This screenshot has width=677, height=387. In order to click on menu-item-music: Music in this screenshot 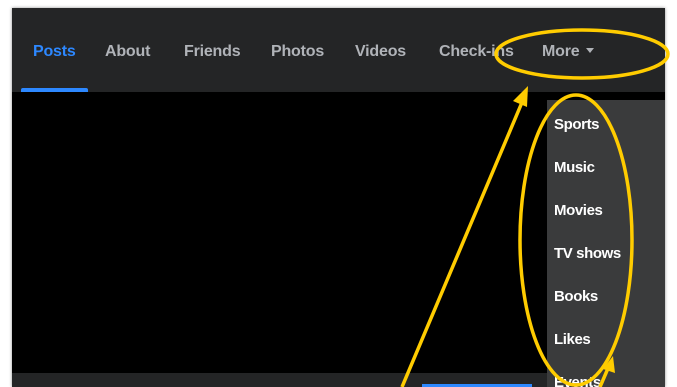, I will do `click(574, 167)`.